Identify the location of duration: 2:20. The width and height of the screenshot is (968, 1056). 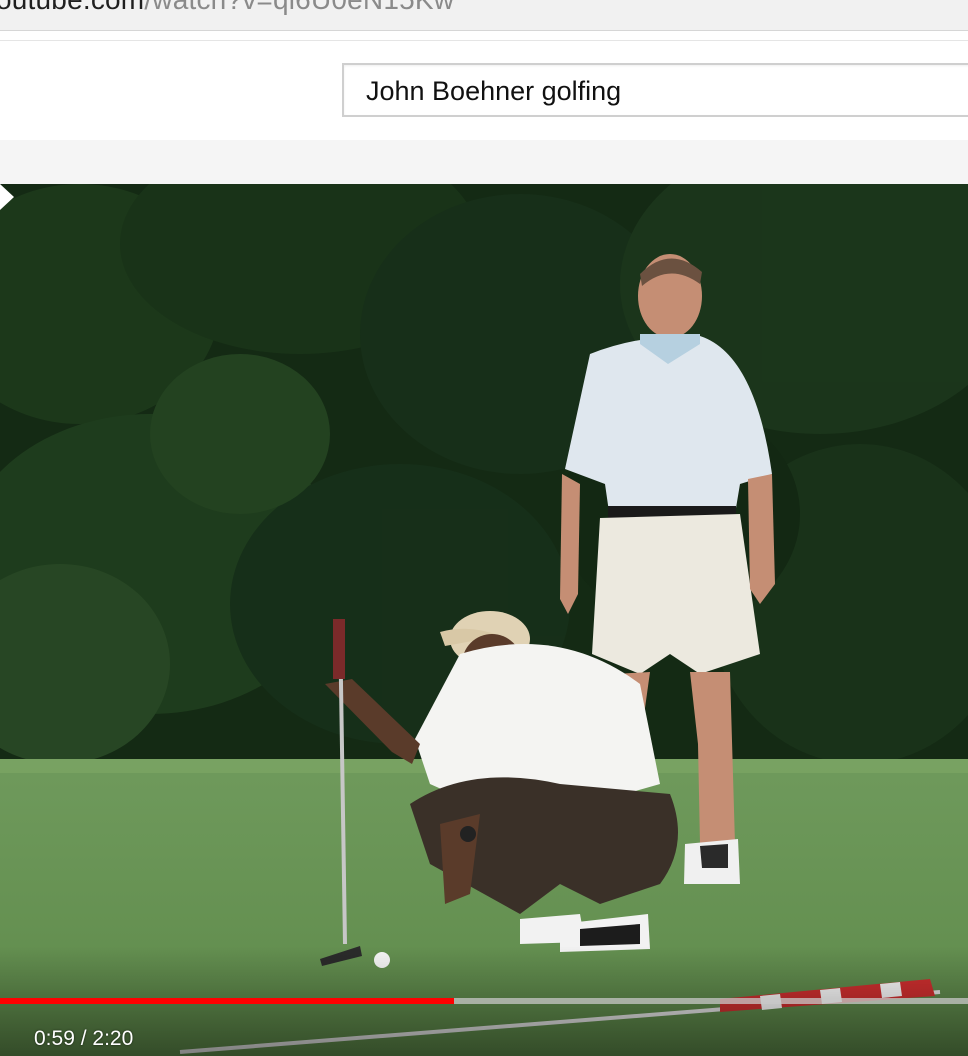
(113, 1038).